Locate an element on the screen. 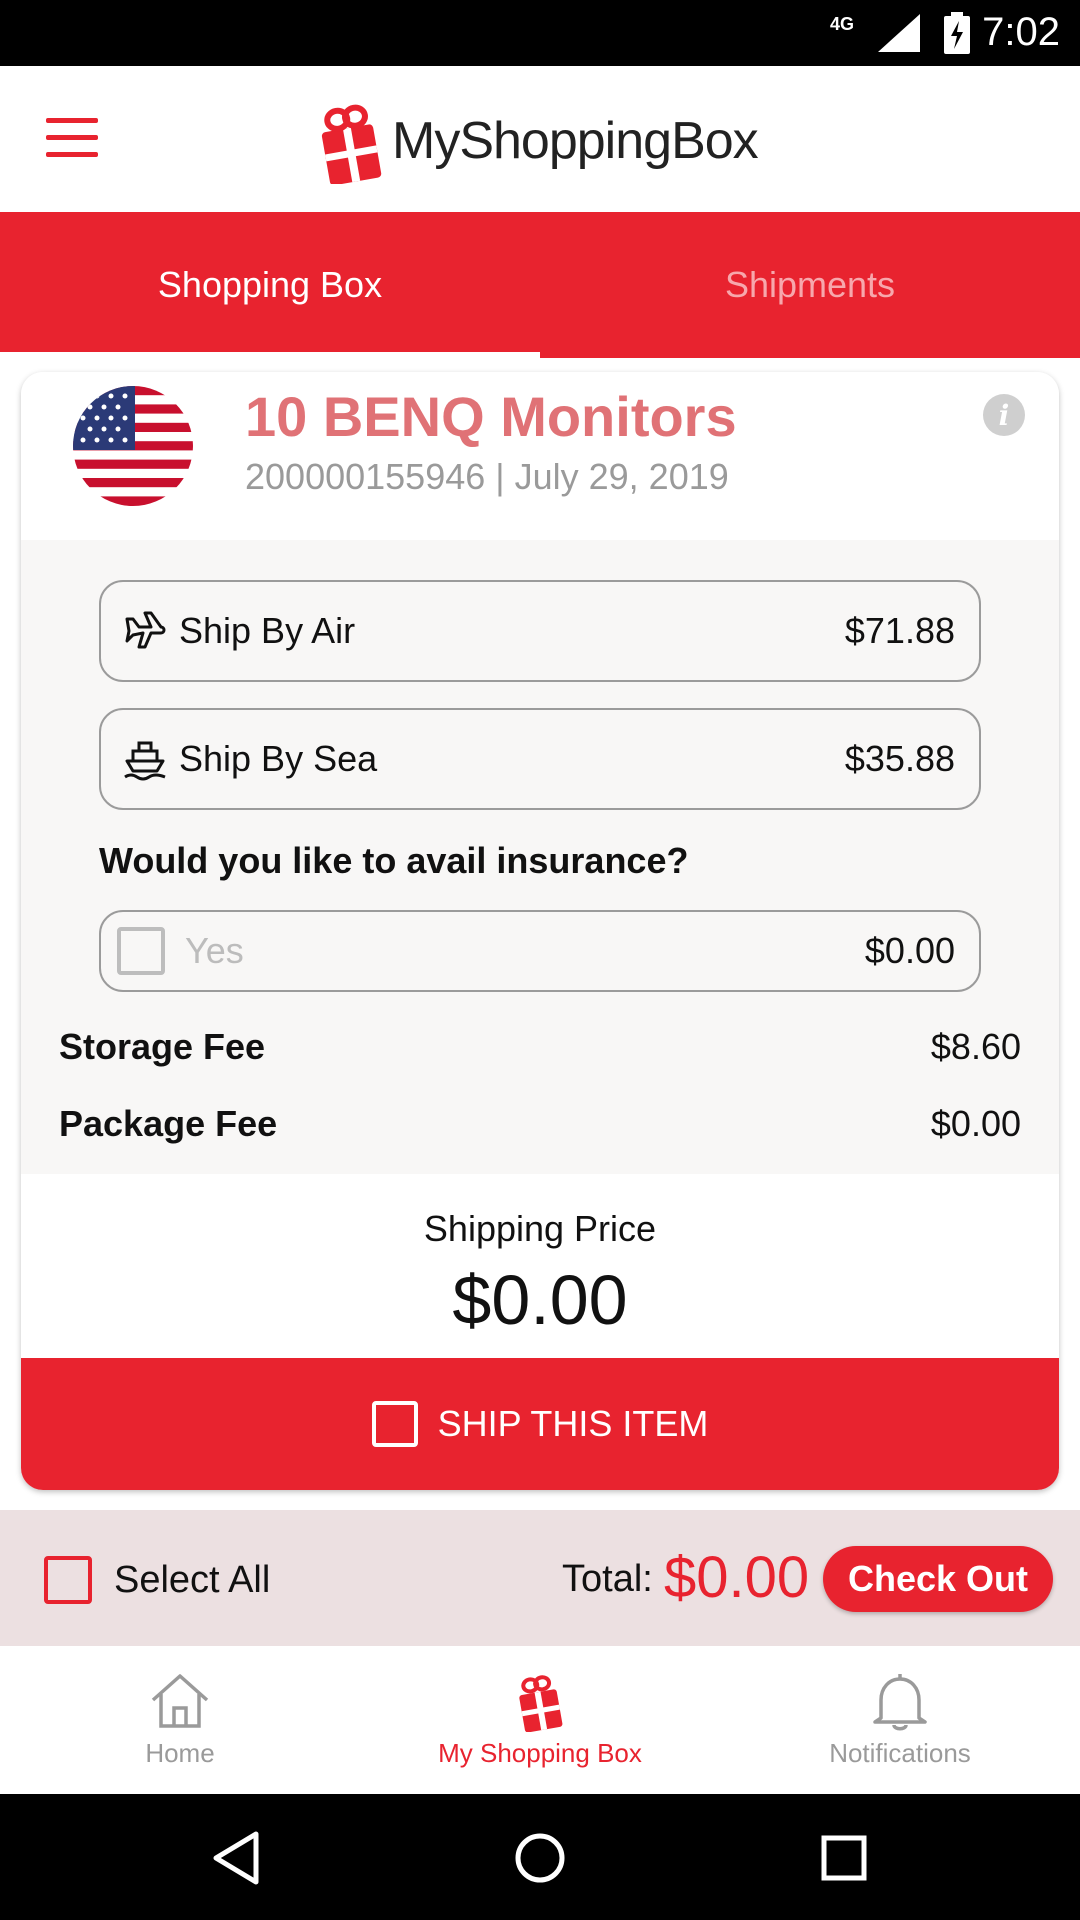 This screenshot has width=1080, height=1920. insurance-price: $0.00 is located at coordinates (909, 950).